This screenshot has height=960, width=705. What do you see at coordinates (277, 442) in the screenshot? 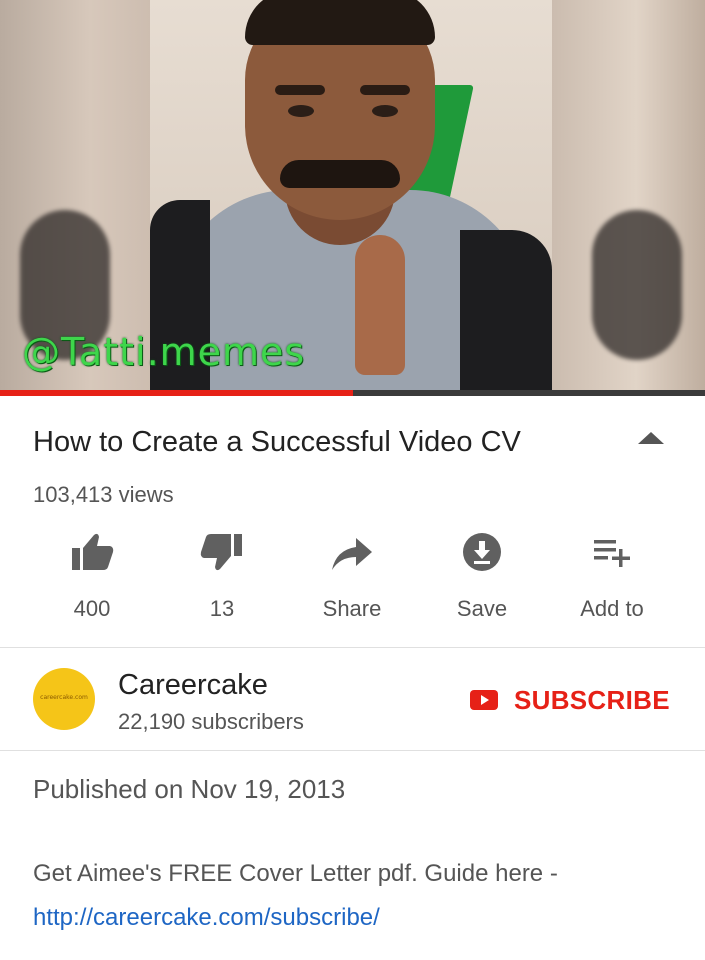
I see `video-title: How to Create a Successful Video CV` at bounding box center [277, 442].